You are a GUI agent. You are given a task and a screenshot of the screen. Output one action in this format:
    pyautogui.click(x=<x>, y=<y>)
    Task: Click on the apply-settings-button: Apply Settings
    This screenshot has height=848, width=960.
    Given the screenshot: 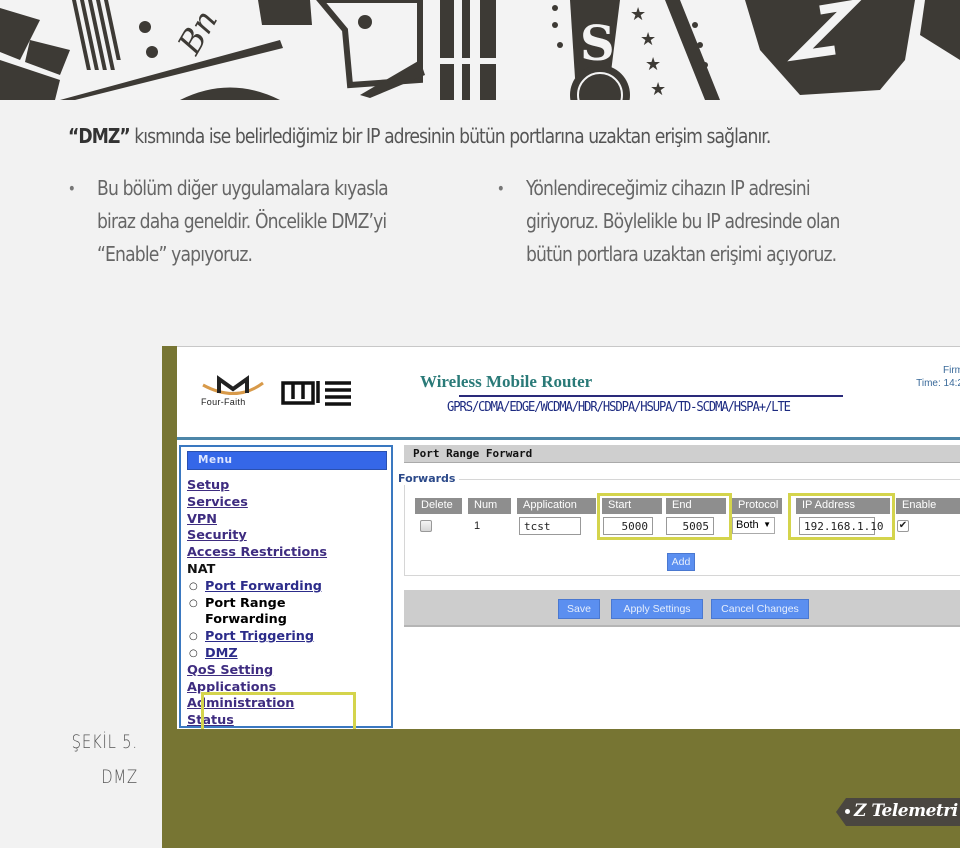 What is the action you would take?
    pyautogui.click(x=657, y=609)
    